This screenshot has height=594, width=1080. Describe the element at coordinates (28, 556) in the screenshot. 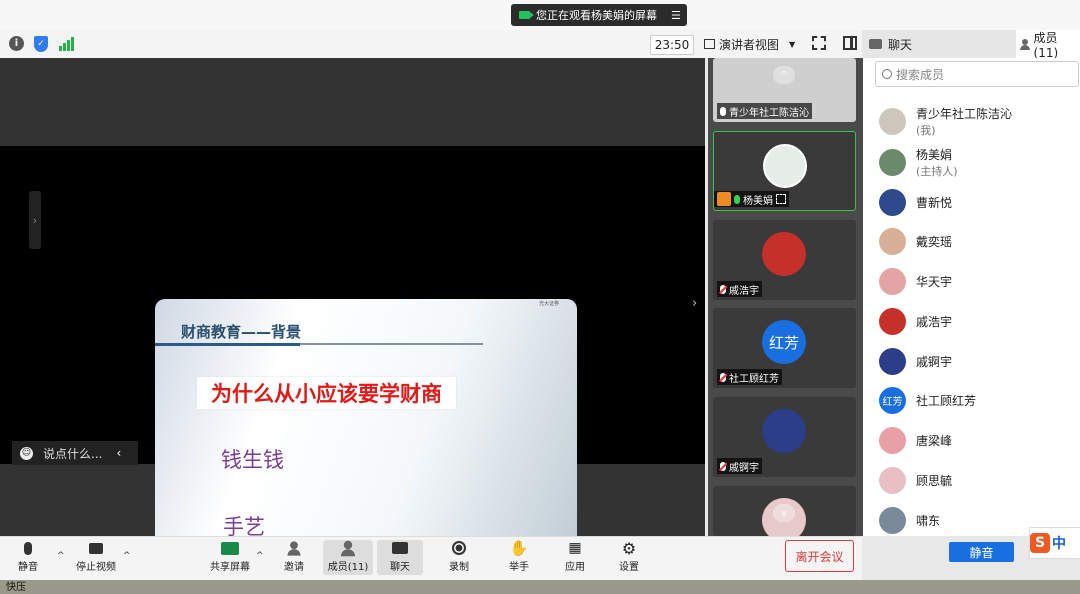

I see `mute-button: 静音` at that location.